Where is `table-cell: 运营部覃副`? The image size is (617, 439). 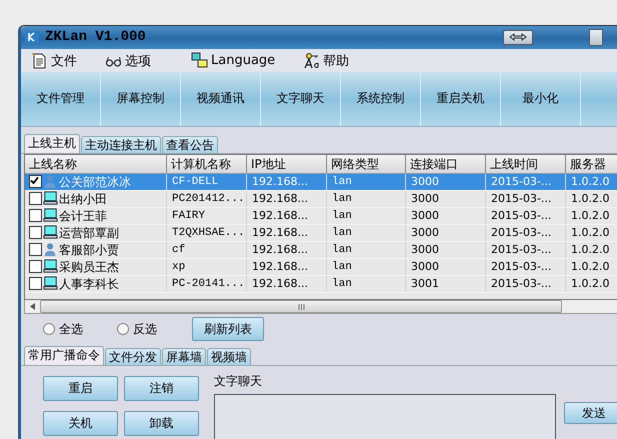 table-cell: 运营部覃副 is located at coordinates (89, 232).